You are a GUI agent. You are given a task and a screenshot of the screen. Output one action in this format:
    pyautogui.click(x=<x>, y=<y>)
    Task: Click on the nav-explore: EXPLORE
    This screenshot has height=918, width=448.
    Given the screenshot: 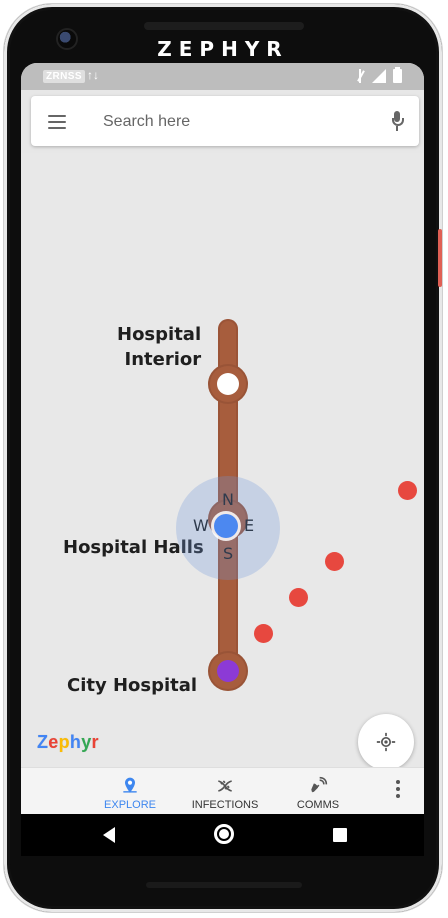 What is the action you would take?
    pyautogui.click(x=130, y=792)
    